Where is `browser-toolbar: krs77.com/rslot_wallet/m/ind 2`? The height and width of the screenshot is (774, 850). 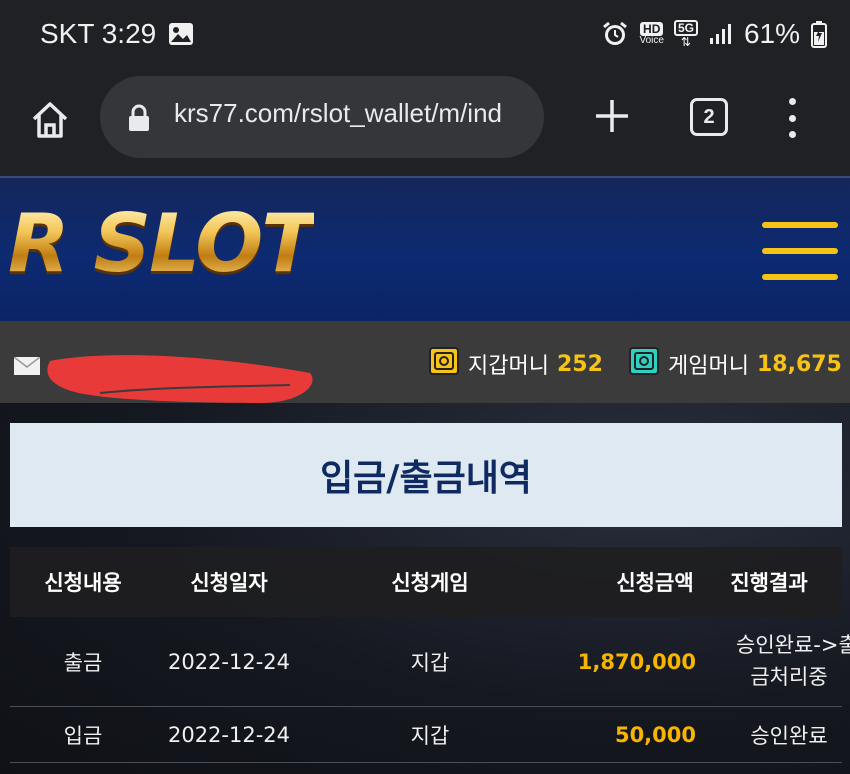
browser-toolbar: krs77.com/rslot_wallet/m/ind 2 is located at coordinates (425, 126).